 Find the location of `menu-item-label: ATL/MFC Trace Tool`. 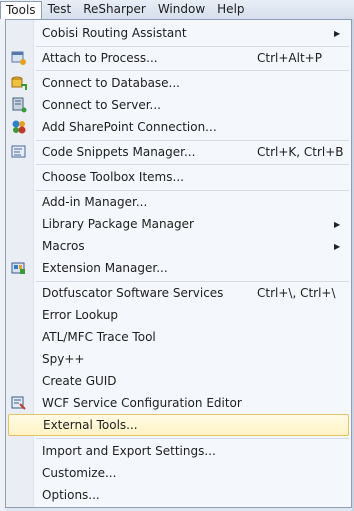

menu-item-label: ATL/MFC Trace Tool is located at coordinates (99, 337).